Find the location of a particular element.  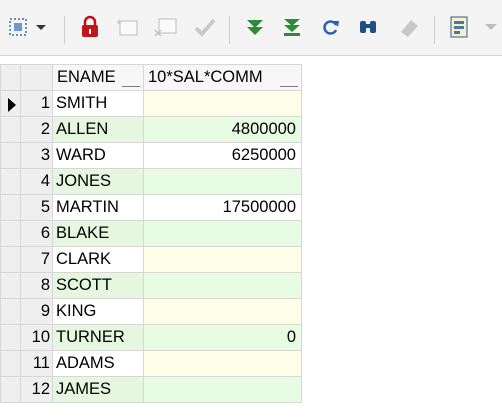

current-row-arrow-icon is located at coordinates (12, 105).